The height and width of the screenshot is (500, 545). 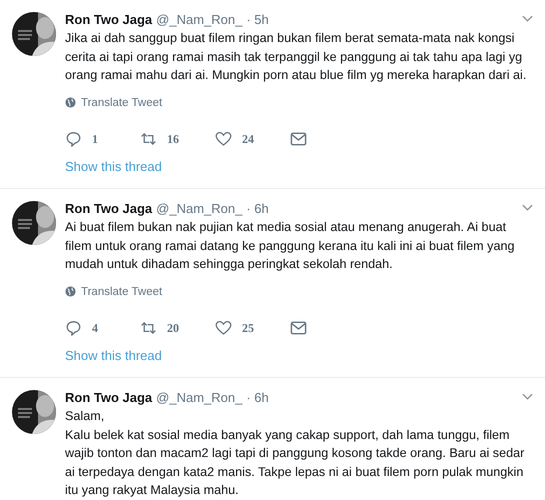 I want to click on tweet-text: Jika ai dah sanggup buat filem ringan bukan filem berat semata-mata nak kongsi cerita ai tapi orang ramai masih tak terpanggil ke panggung ai tak tahu apa lagi yg orang ramai mahu dari ai. Mungkin porn atau blue film yg mereka harapkan dari ai., so click(x=296, y=57).